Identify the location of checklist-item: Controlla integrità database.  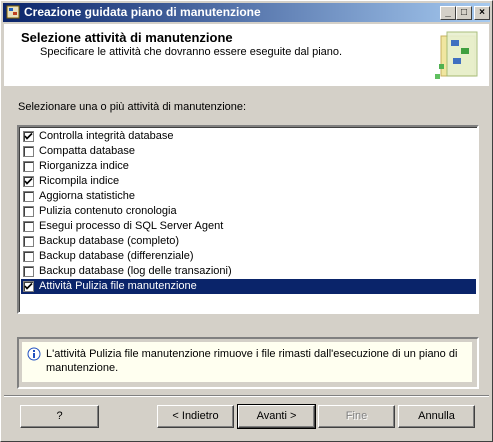
(248, 136).